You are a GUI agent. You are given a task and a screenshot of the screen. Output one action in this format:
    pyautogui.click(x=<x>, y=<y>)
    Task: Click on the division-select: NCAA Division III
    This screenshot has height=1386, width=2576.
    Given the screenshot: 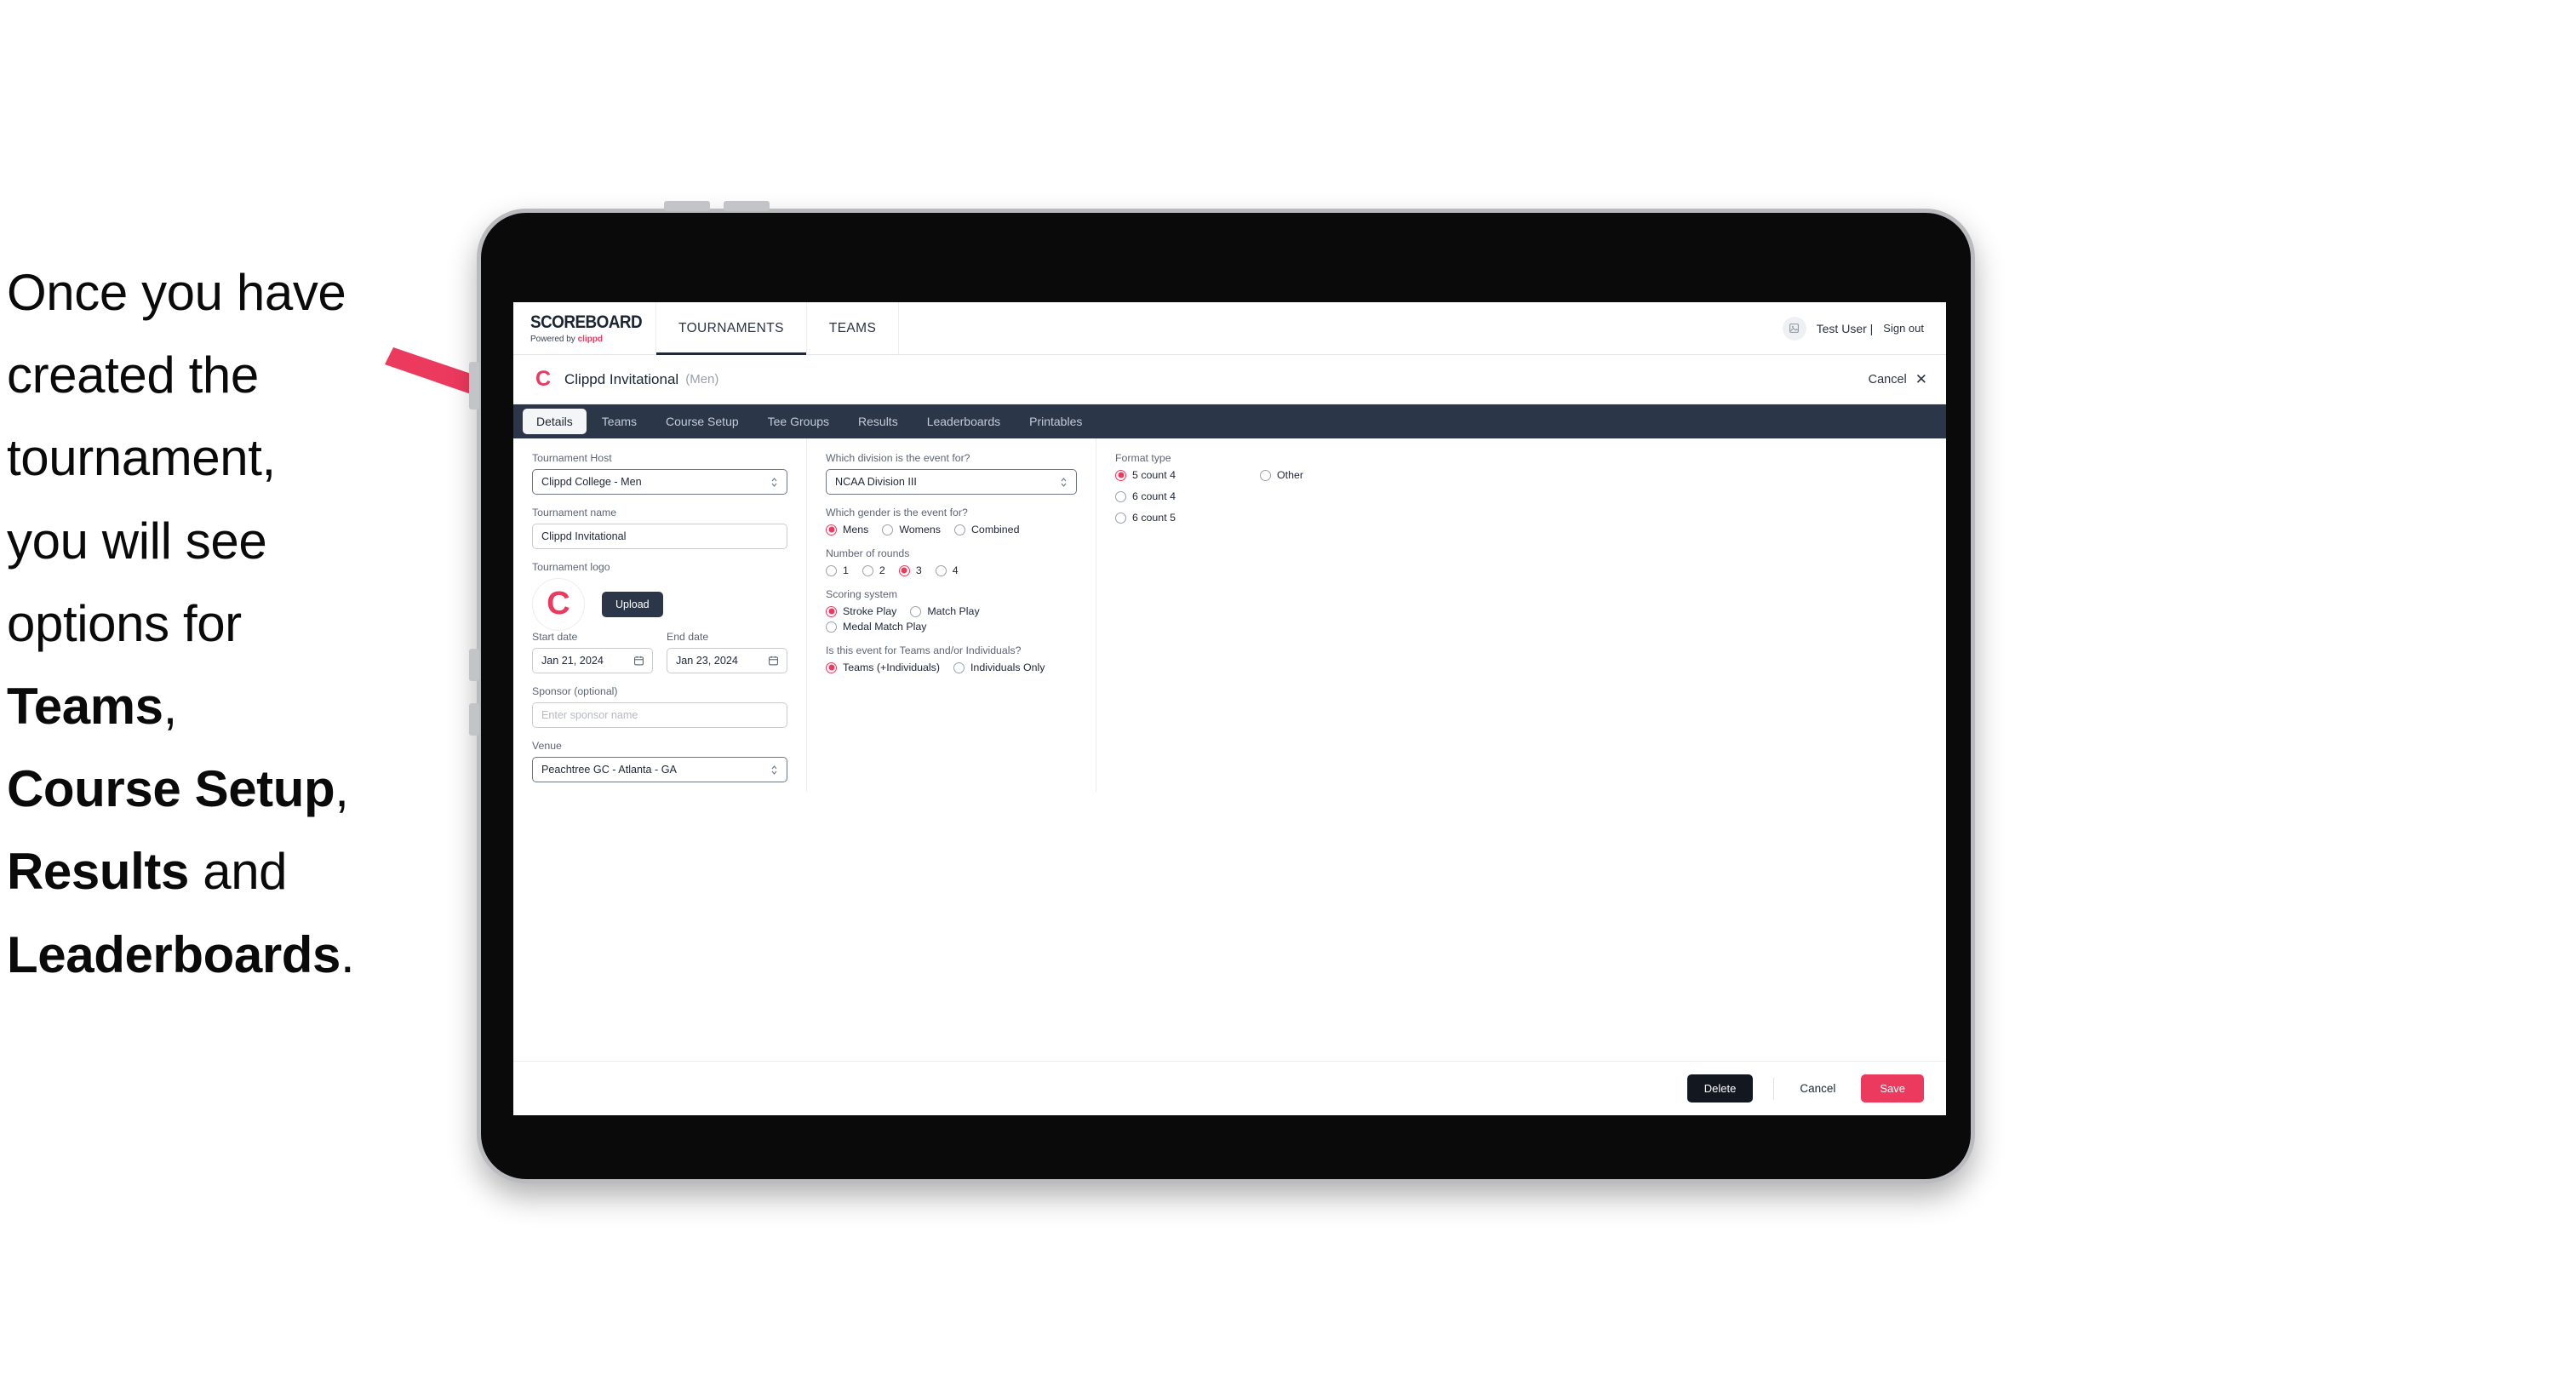 What is the action you would take?
    pyautogui.click(x=951, y=482)
    